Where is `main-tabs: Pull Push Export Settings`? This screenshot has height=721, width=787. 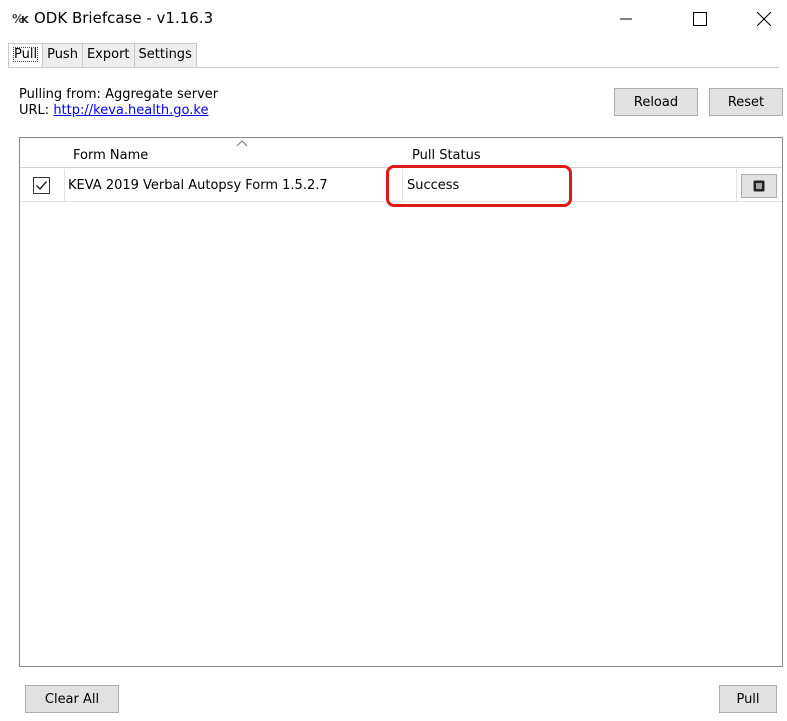
main-tabs: Pull Push Export Settings is located at coordinates (102, 55).